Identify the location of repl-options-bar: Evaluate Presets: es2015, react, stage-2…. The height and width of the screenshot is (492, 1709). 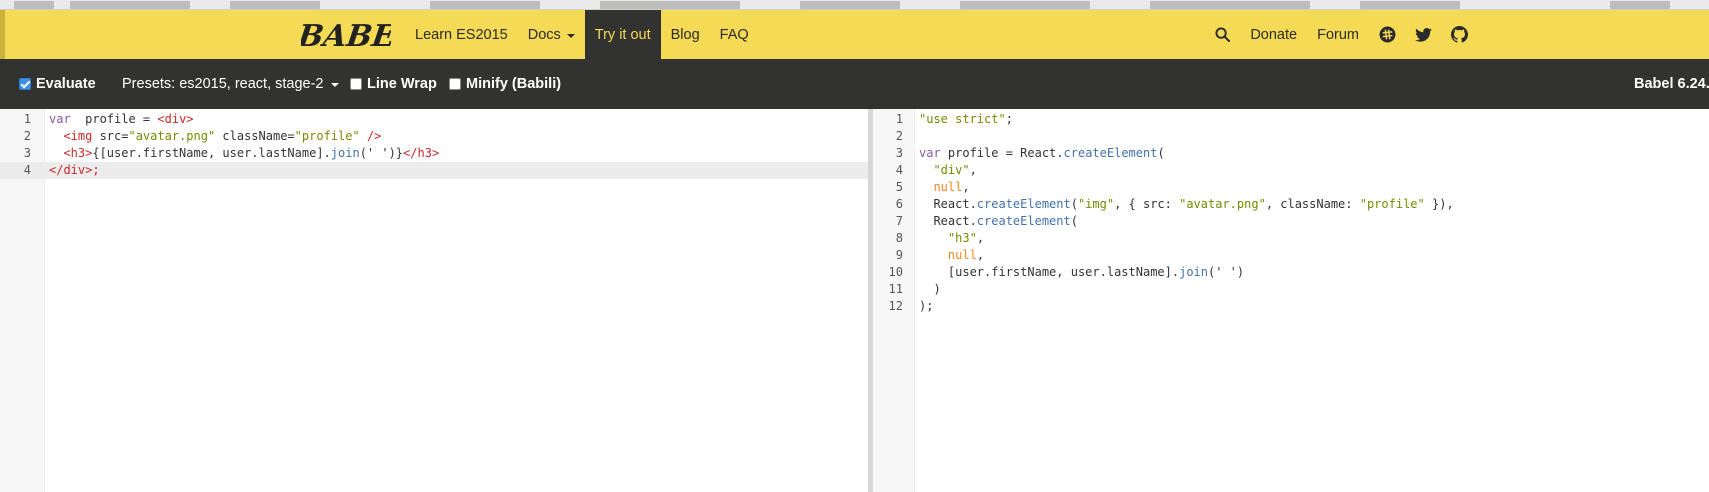
(854, 84).